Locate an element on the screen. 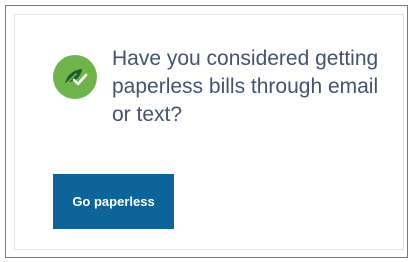 The height and width of the screenshot is (262, 412). go-paperless-button: Go paperless is located at coordinates (113, 201).